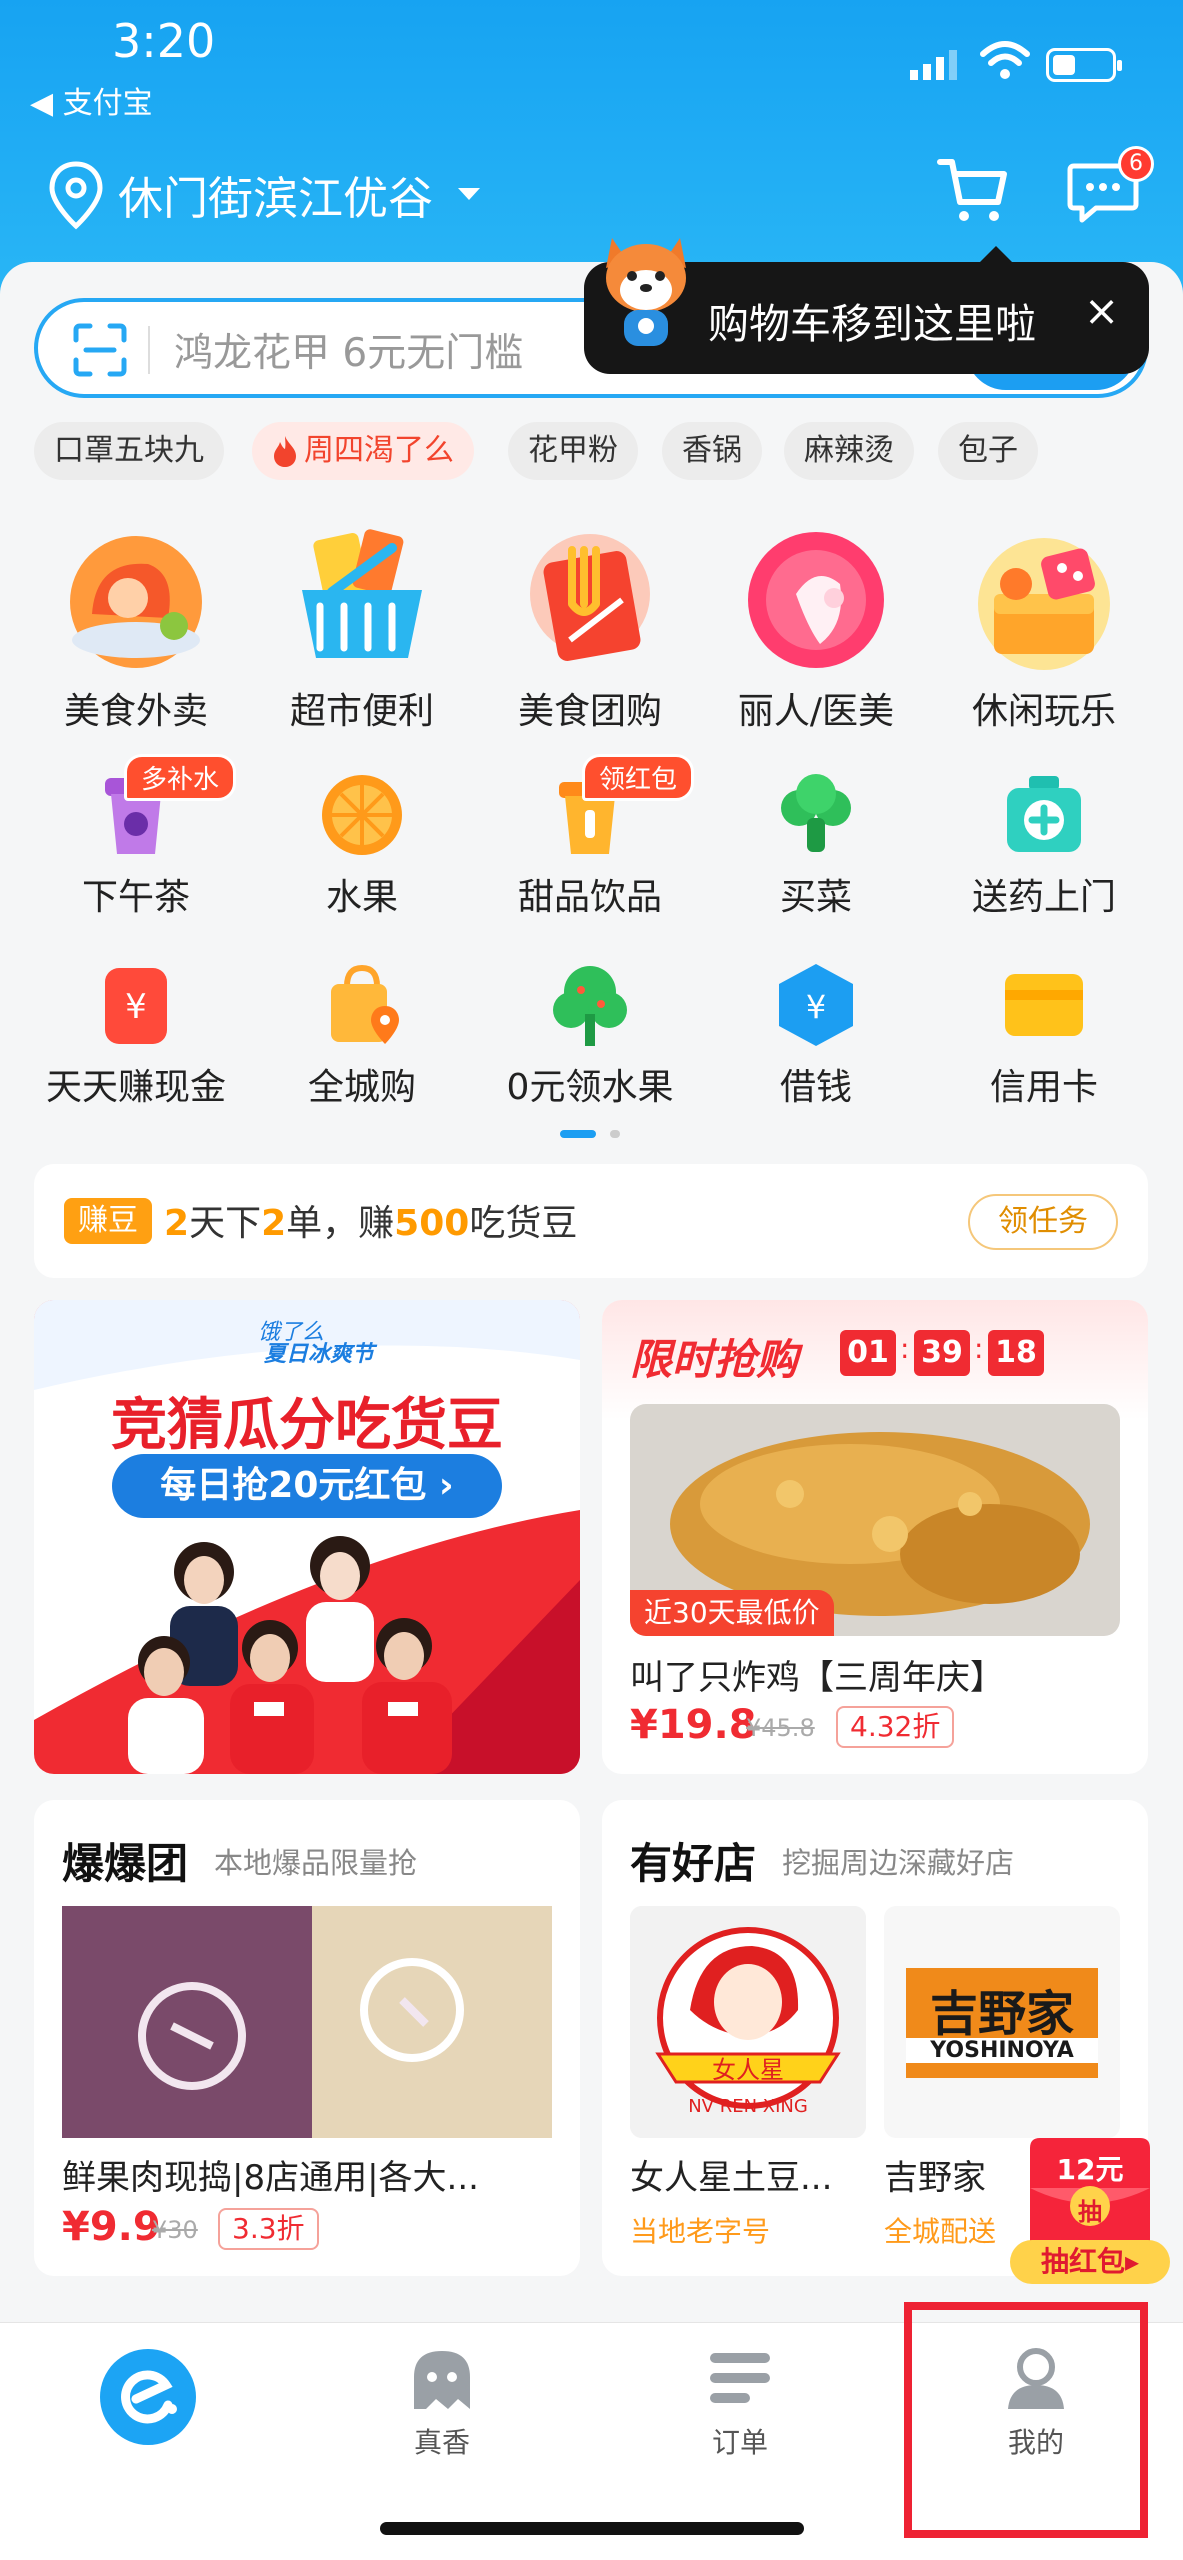 Image resolution: width=1183 pixels, height=2560 pixels. What do you see at coordinates (590, 1087) in the screenshot?
I see `category-label: 0元领水果` at bounding box center [590, 1087].